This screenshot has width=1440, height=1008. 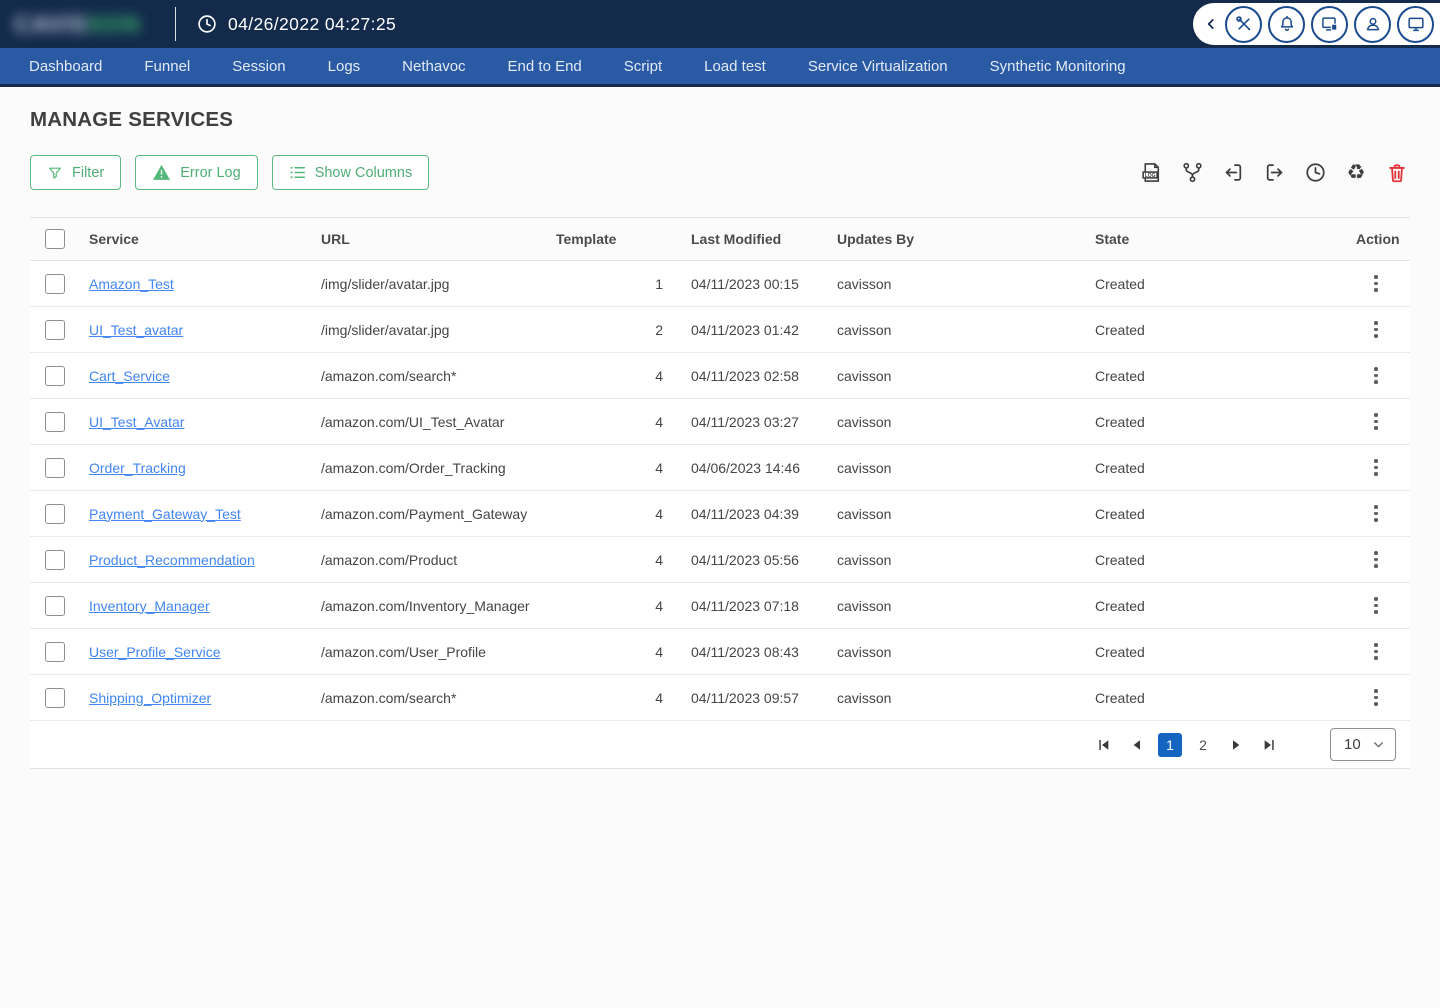 What do you see at coordinates (167, 66) in the screenshot?
I see `nav-item-funnel: Funnel` at bounding box center [167, 66].